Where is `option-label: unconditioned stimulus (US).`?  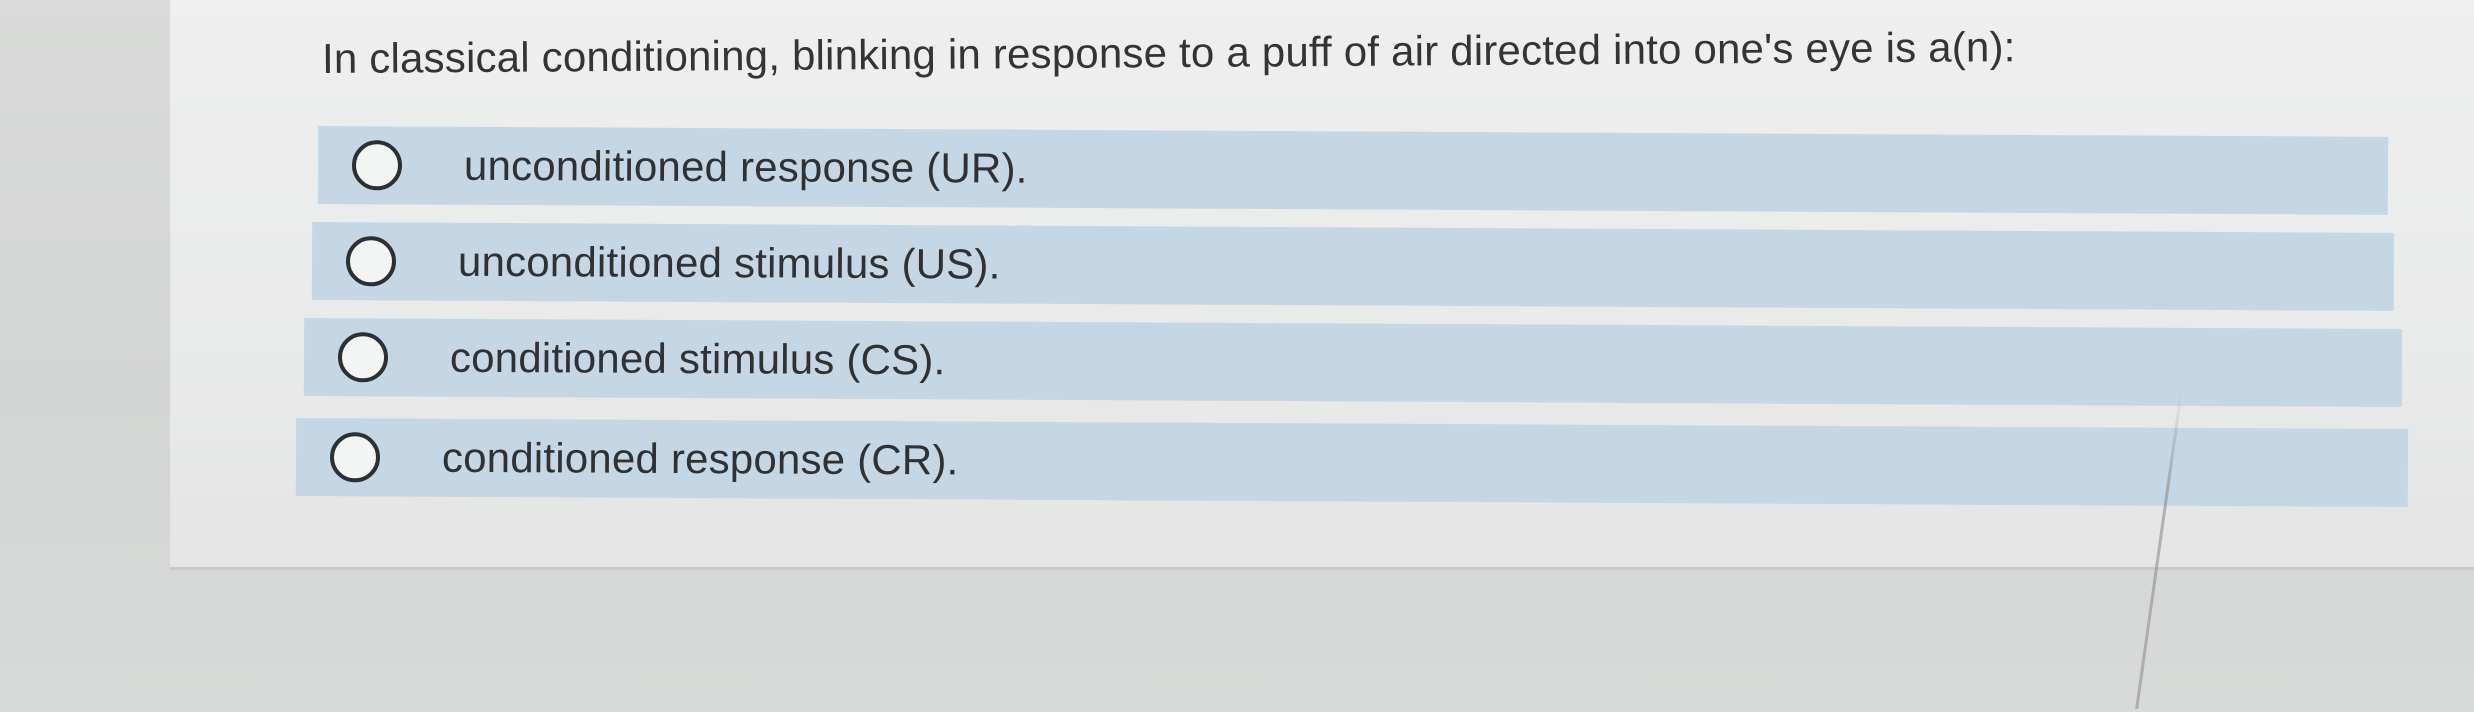
option-label: unconditioned stimulus (US). is located at coordinates (729, 262).